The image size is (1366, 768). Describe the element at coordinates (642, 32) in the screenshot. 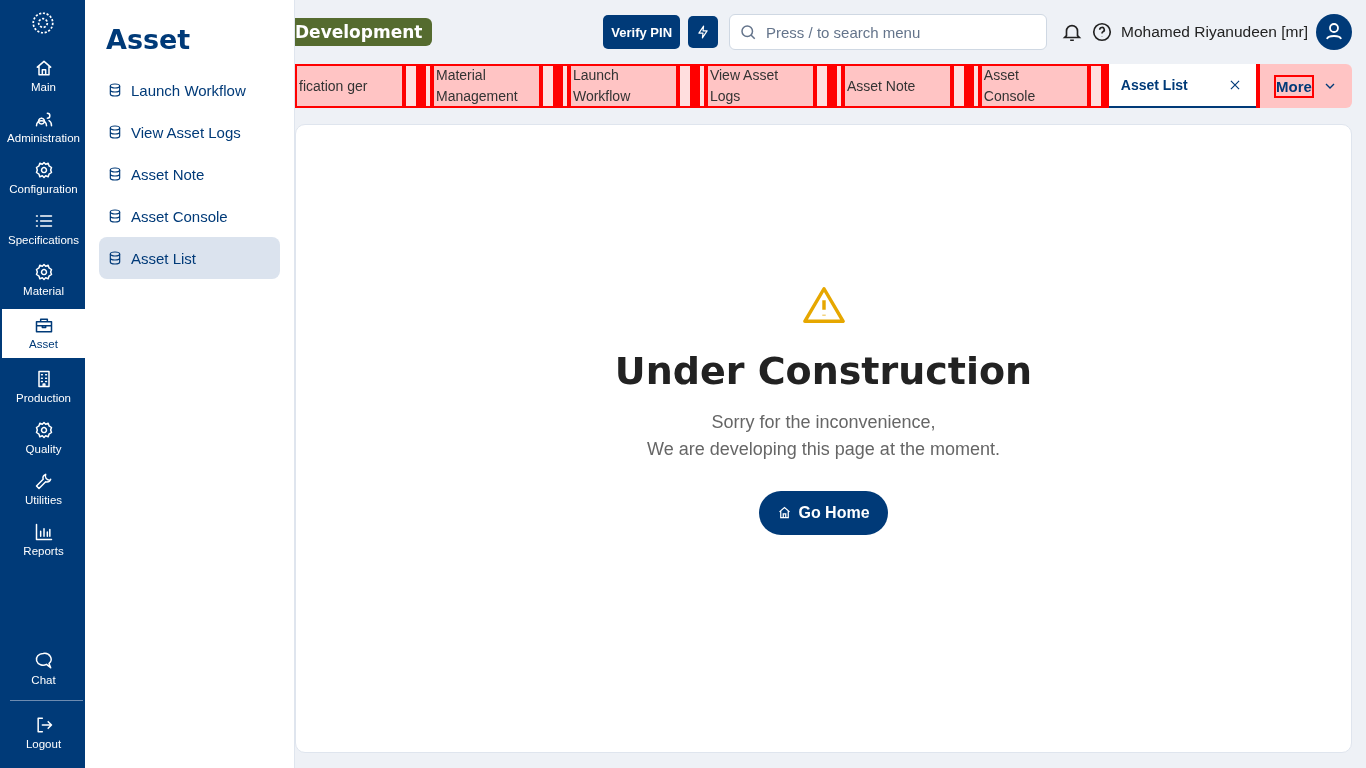

I see `verify-pin-button: Verify PIN` at that location.